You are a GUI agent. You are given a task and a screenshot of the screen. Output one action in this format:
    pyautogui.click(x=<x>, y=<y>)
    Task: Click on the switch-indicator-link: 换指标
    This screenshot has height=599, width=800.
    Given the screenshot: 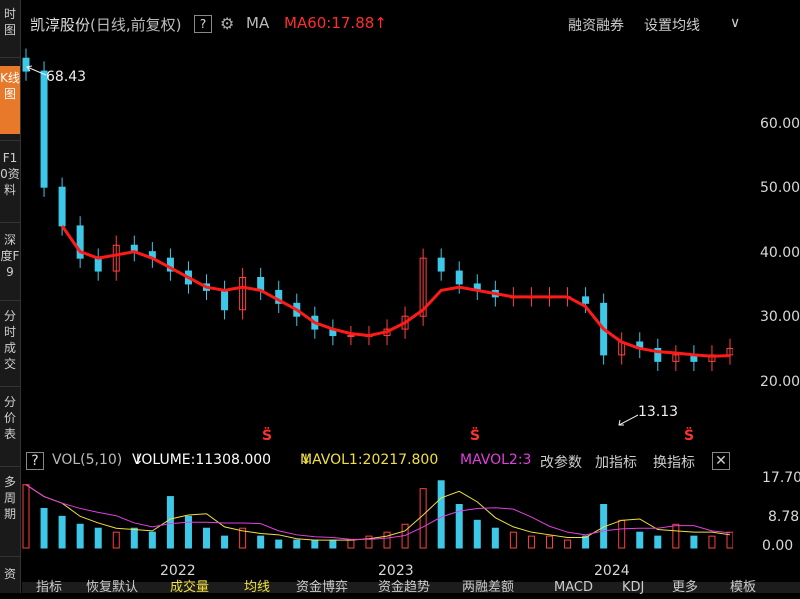 What is the action you would take?
    pyautogui.click(x=674, y=462)
    